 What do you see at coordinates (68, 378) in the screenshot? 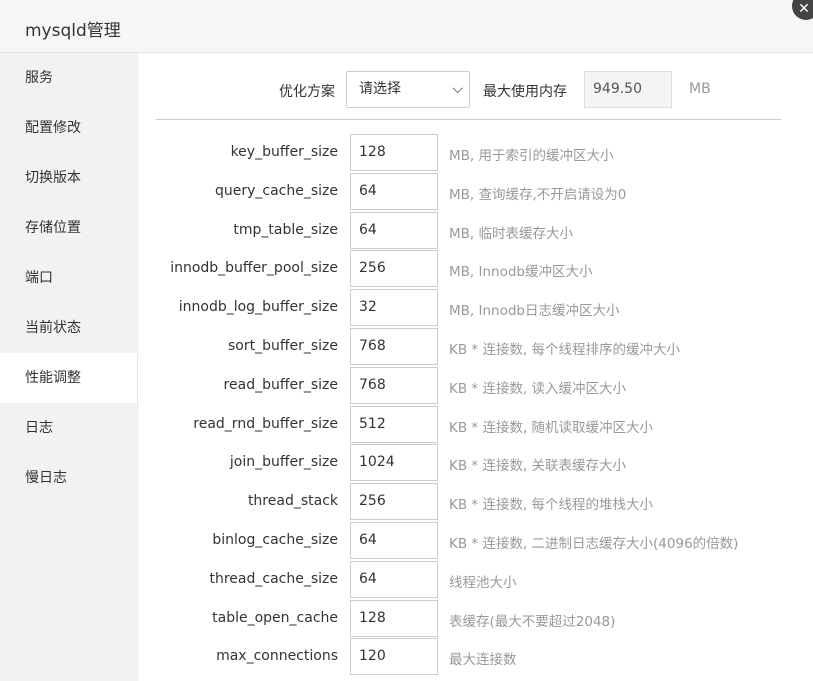
I see `sidebar-item-performance: 性能调整` at bounding box center [68, 378].